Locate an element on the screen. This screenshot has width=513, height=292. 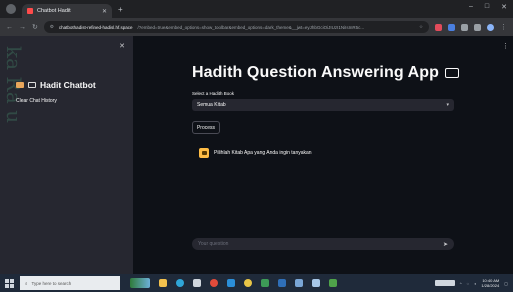
back-icon: ← is located at coordinates (9, 27).